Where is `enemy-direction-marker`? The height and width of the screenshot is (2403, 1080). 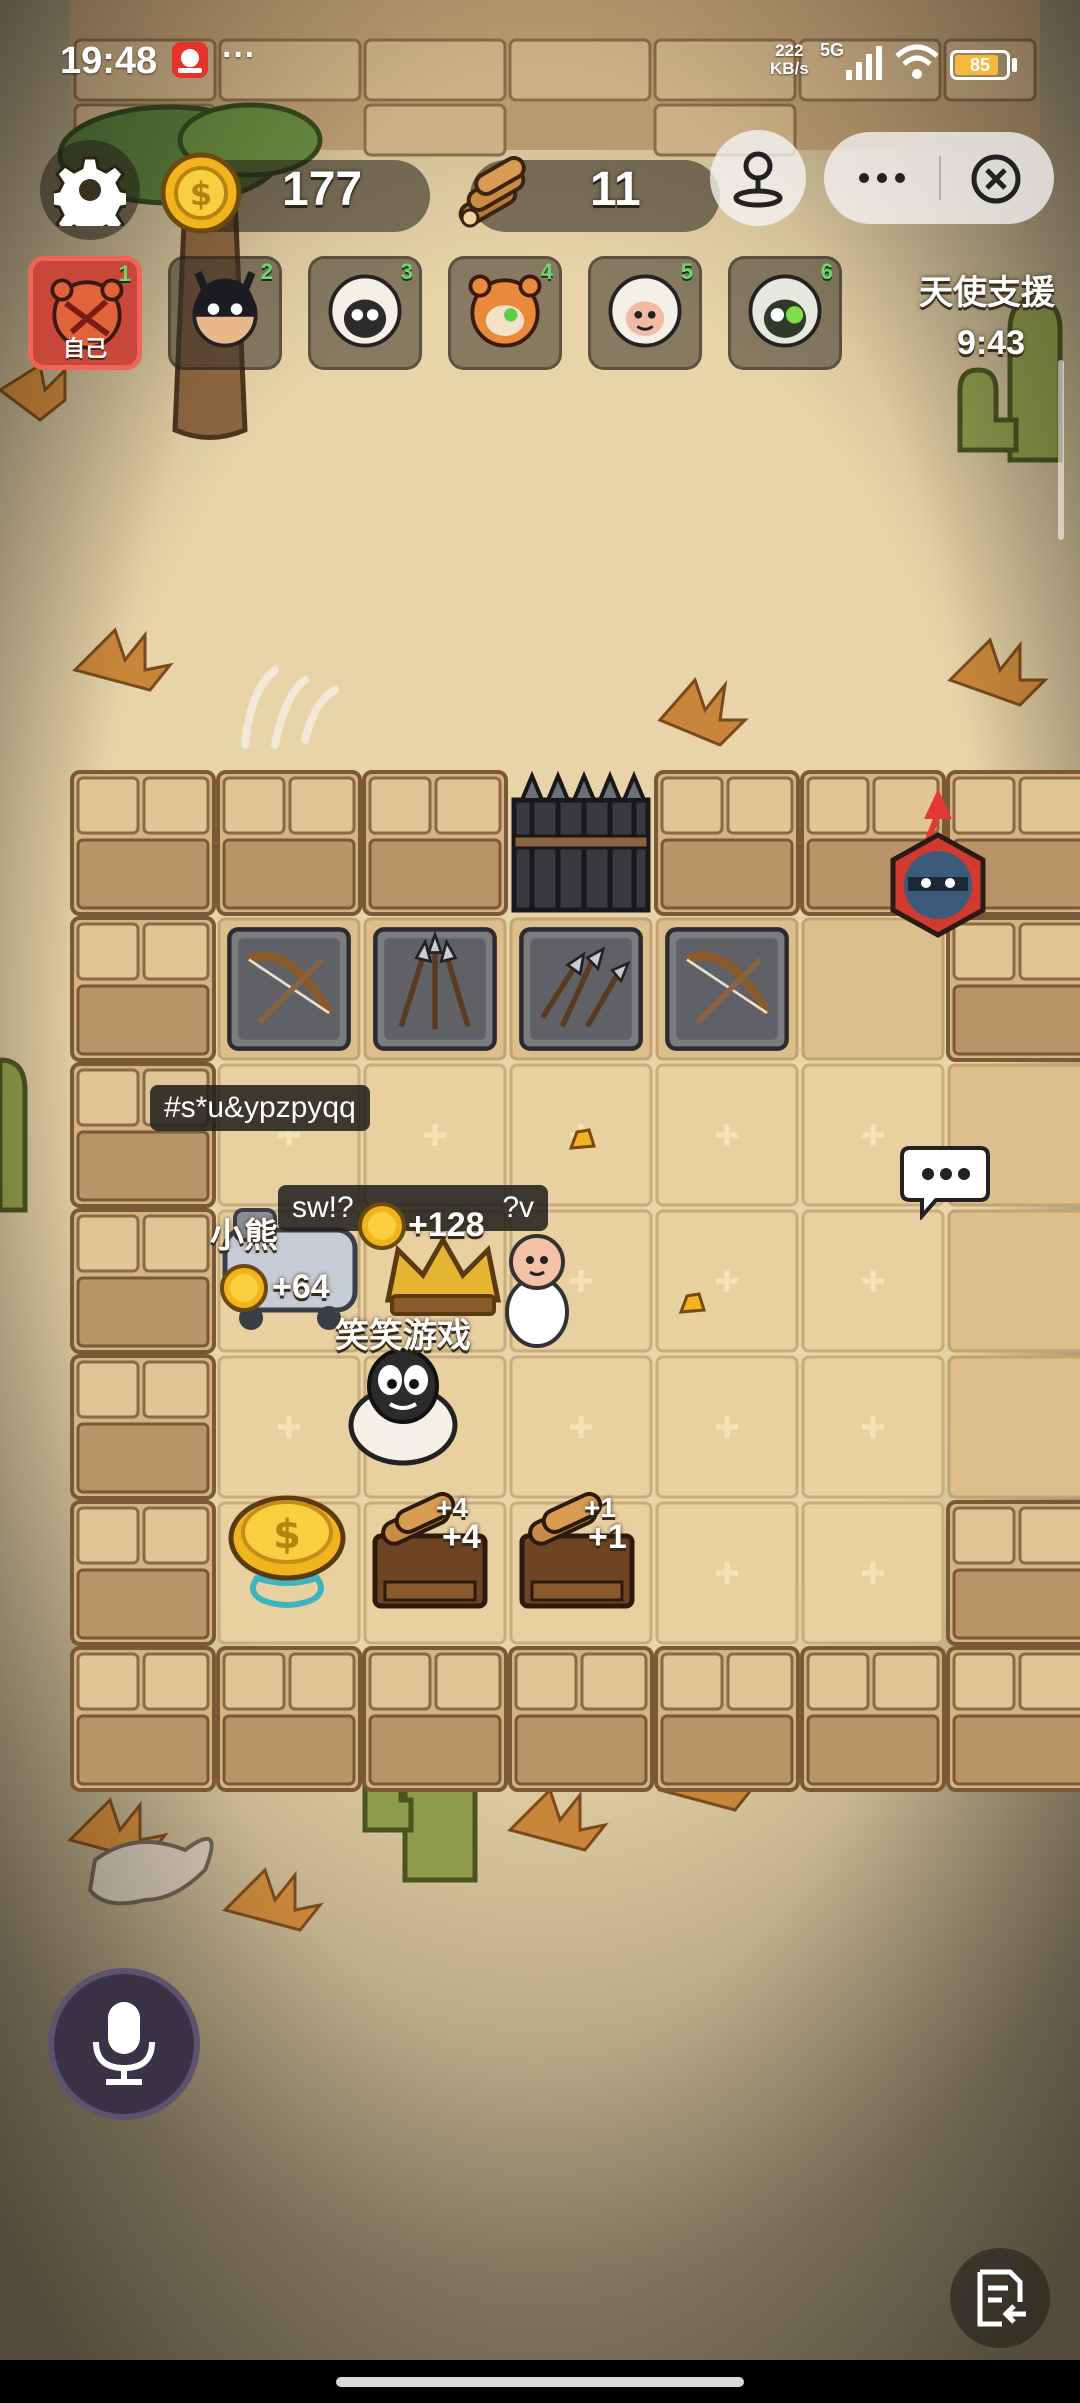
enemy-direction-marker is located at coordinates (938, 870).